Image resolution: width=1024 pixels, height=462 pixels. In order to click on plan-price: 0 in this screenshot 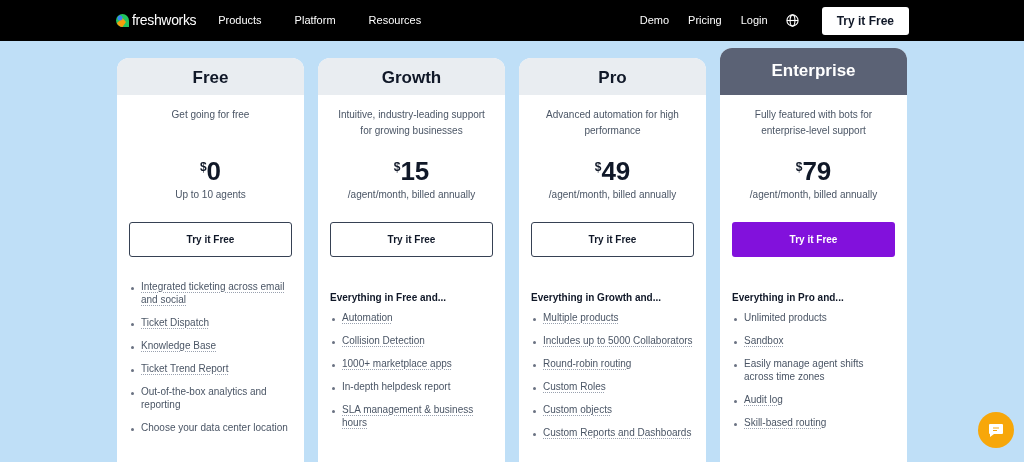, I will do `click(214, 171)`.